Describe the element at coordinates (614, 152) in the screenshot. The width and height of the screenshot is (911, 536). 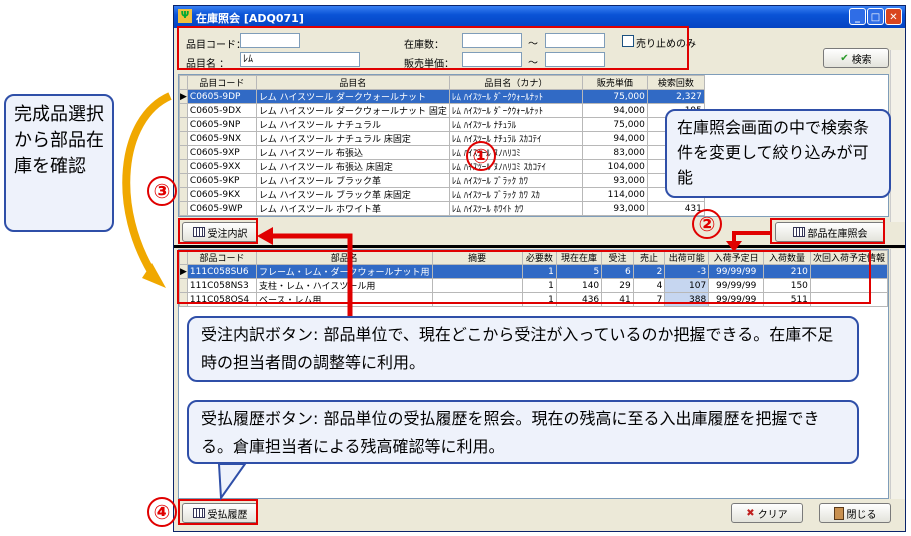
I see `product-cell: 83,000` at that location.